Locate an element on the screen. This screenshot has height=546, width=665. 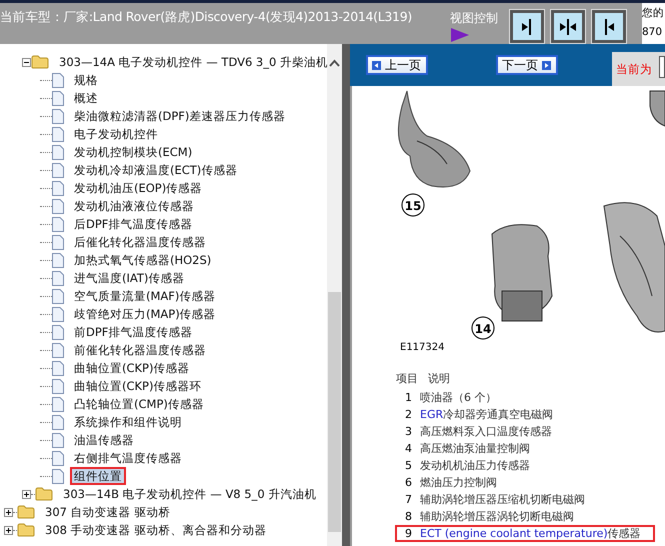
callout-number: 15 is located at coordinates (413, 206).